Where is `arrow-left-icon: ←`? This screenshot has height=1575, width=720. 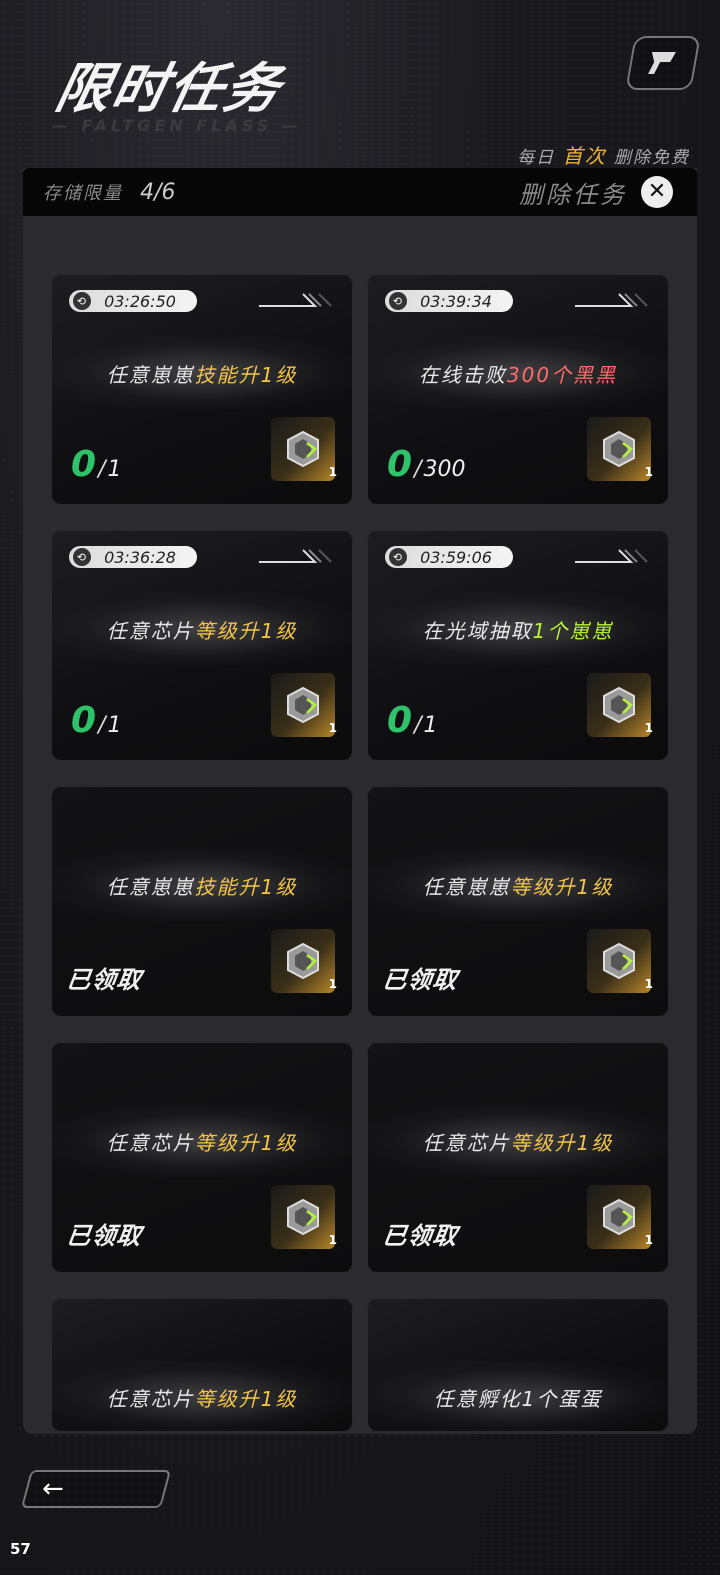 arrow-left-icon: ← is located at coordinates (53, 1489).